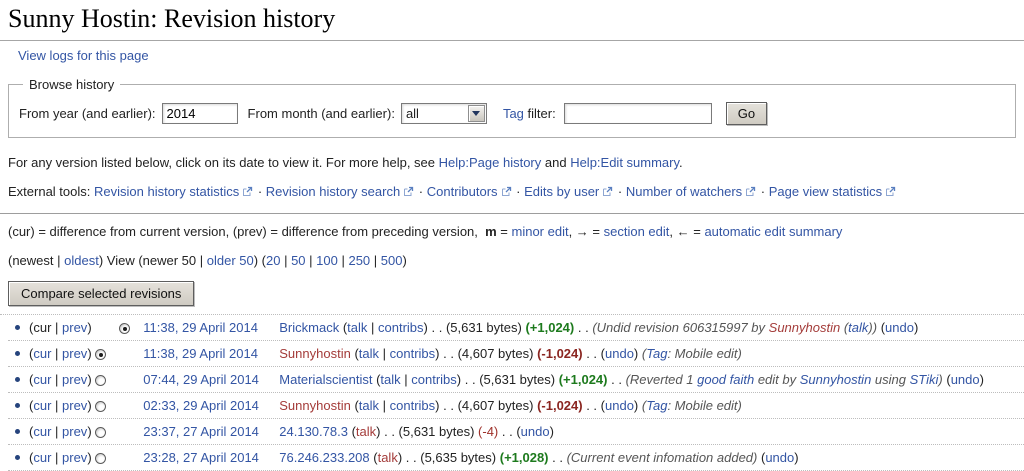 The width and height of the screenshot is (1024, 471). Describe the element at coordinates (540, 231) in the screenshot. I see `minor-edit-link: minor edit` at that location.